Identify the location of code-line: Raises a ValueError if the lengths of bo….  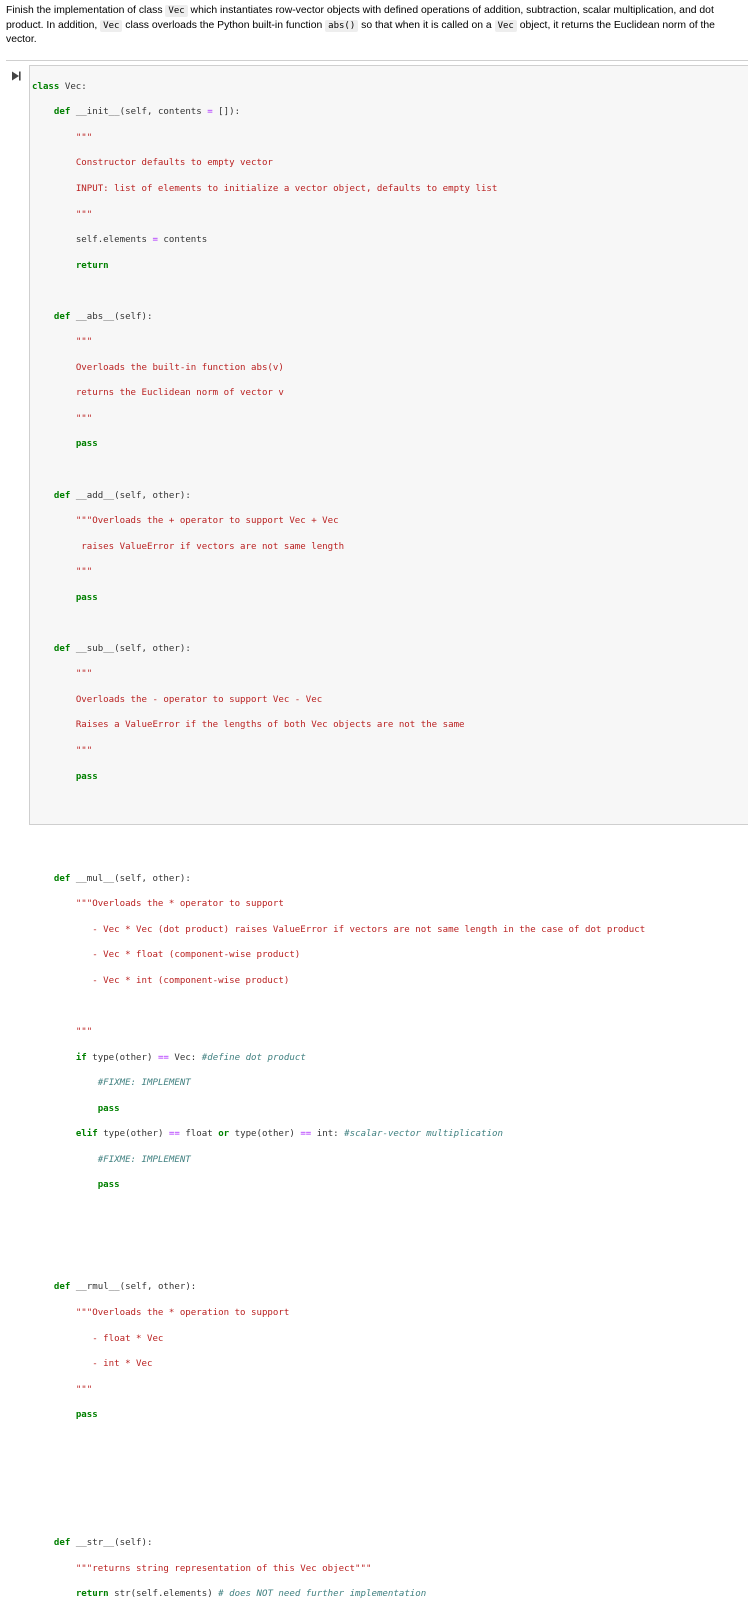
(270, 725).